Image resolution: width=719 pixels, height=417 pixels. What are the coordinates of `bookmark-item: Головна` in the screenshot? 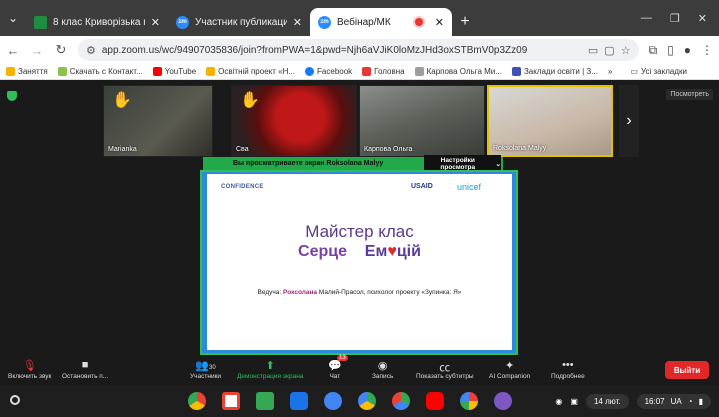 It's located at (383, 71).